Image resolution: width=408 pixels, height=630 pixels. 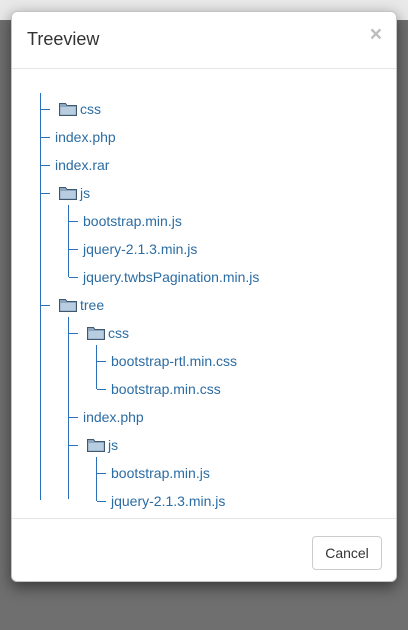 I want to click on tree-node-tree-css: css, so click(x=108, y=333).